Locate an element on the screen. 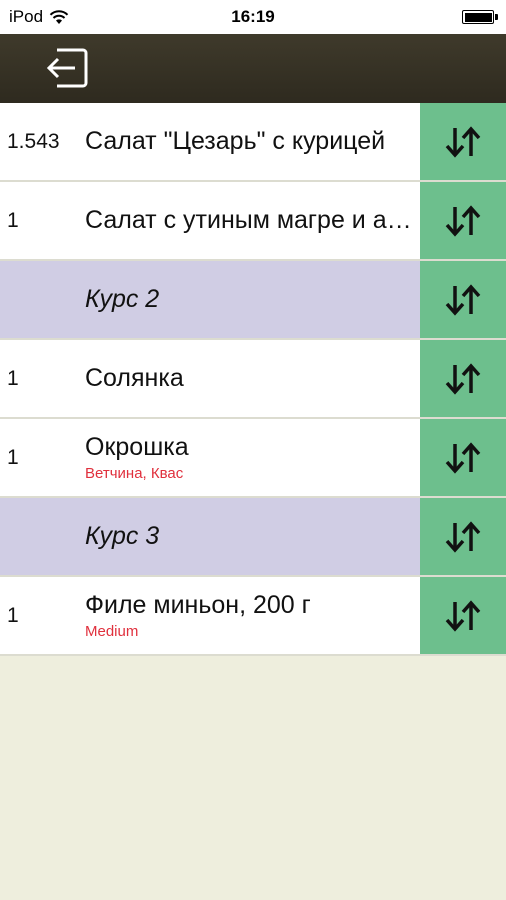 Image resolution: width=506 pixels, height=900 pixels. order-row: 1 Окрошка Ветчина, Квас is located at coordinates (253, 458).